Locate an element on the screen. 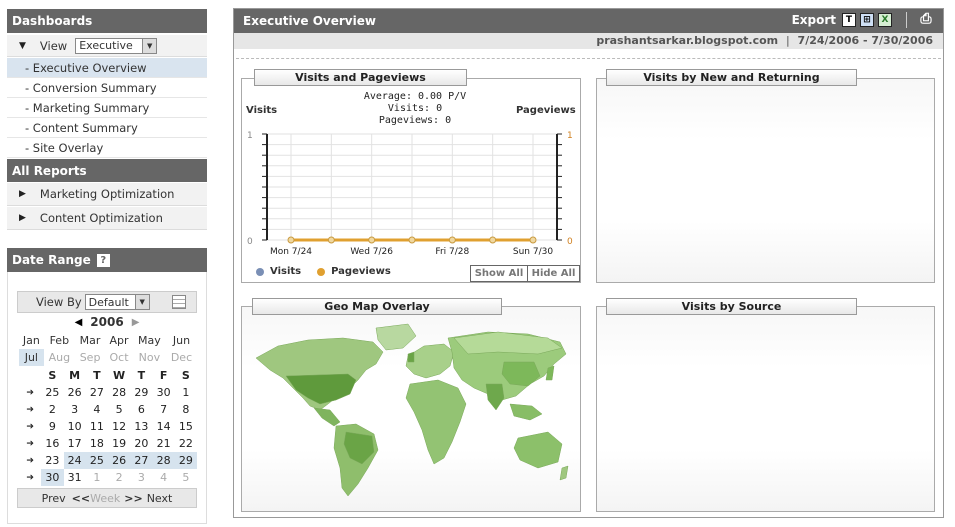  view-by-select: Default ▼ is located at coordinates (117, 302).